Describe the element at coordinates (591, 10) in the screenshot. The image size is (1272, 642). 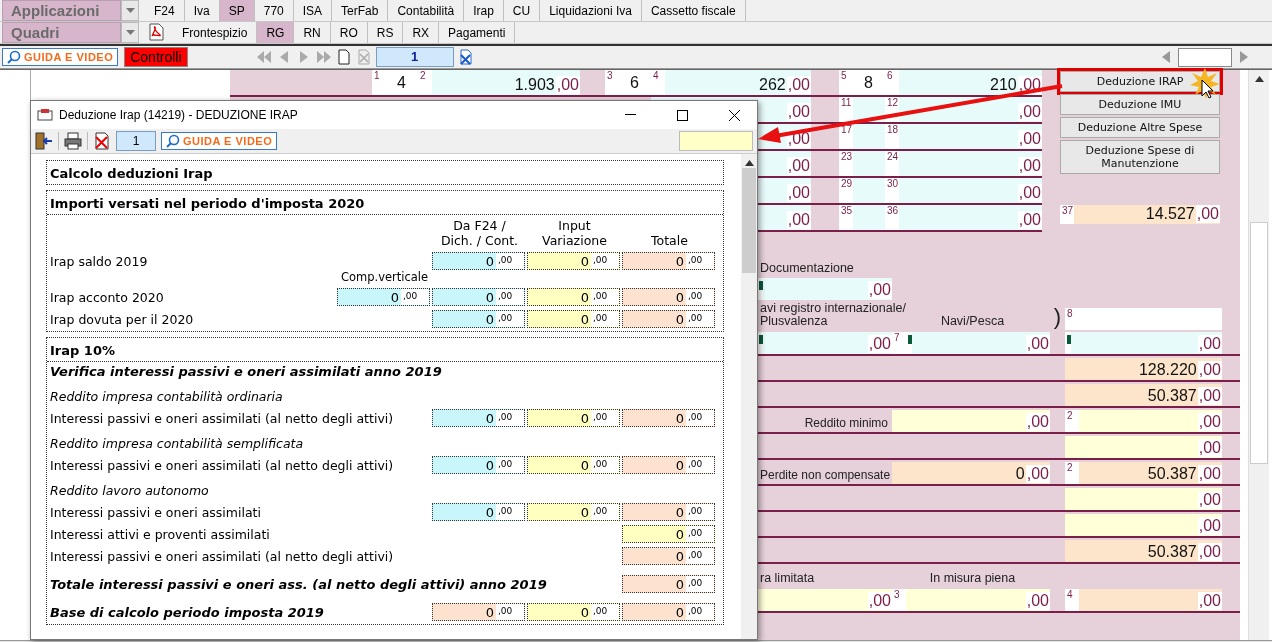
I see `menu-tab: Liquidazioni Iva` at that location.